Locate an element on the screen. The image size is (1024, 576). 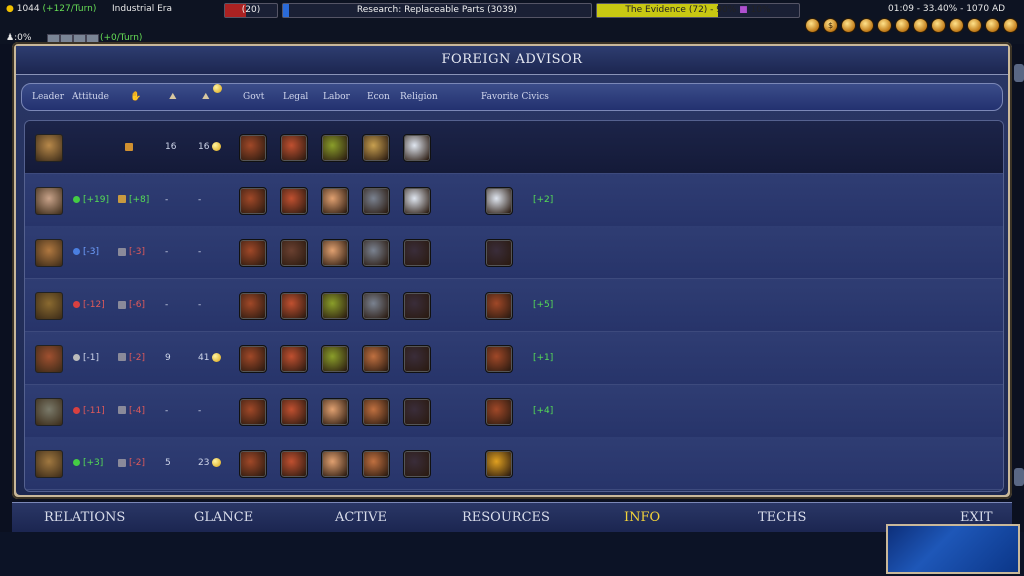
research-bar: Research: Replaceable Parts (3039) is located at coordinates (437, 10).